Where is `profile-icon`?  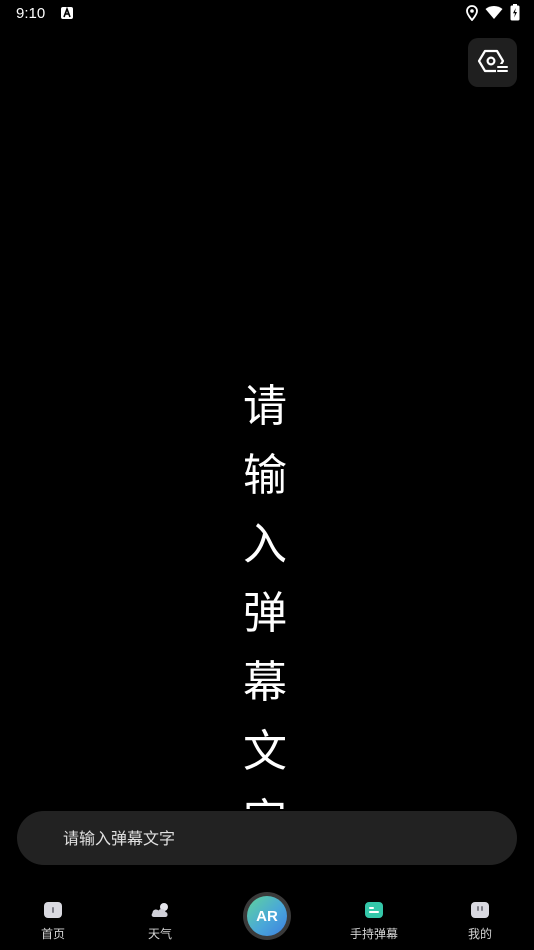 profile-icon is located at coordinates (480, 910).